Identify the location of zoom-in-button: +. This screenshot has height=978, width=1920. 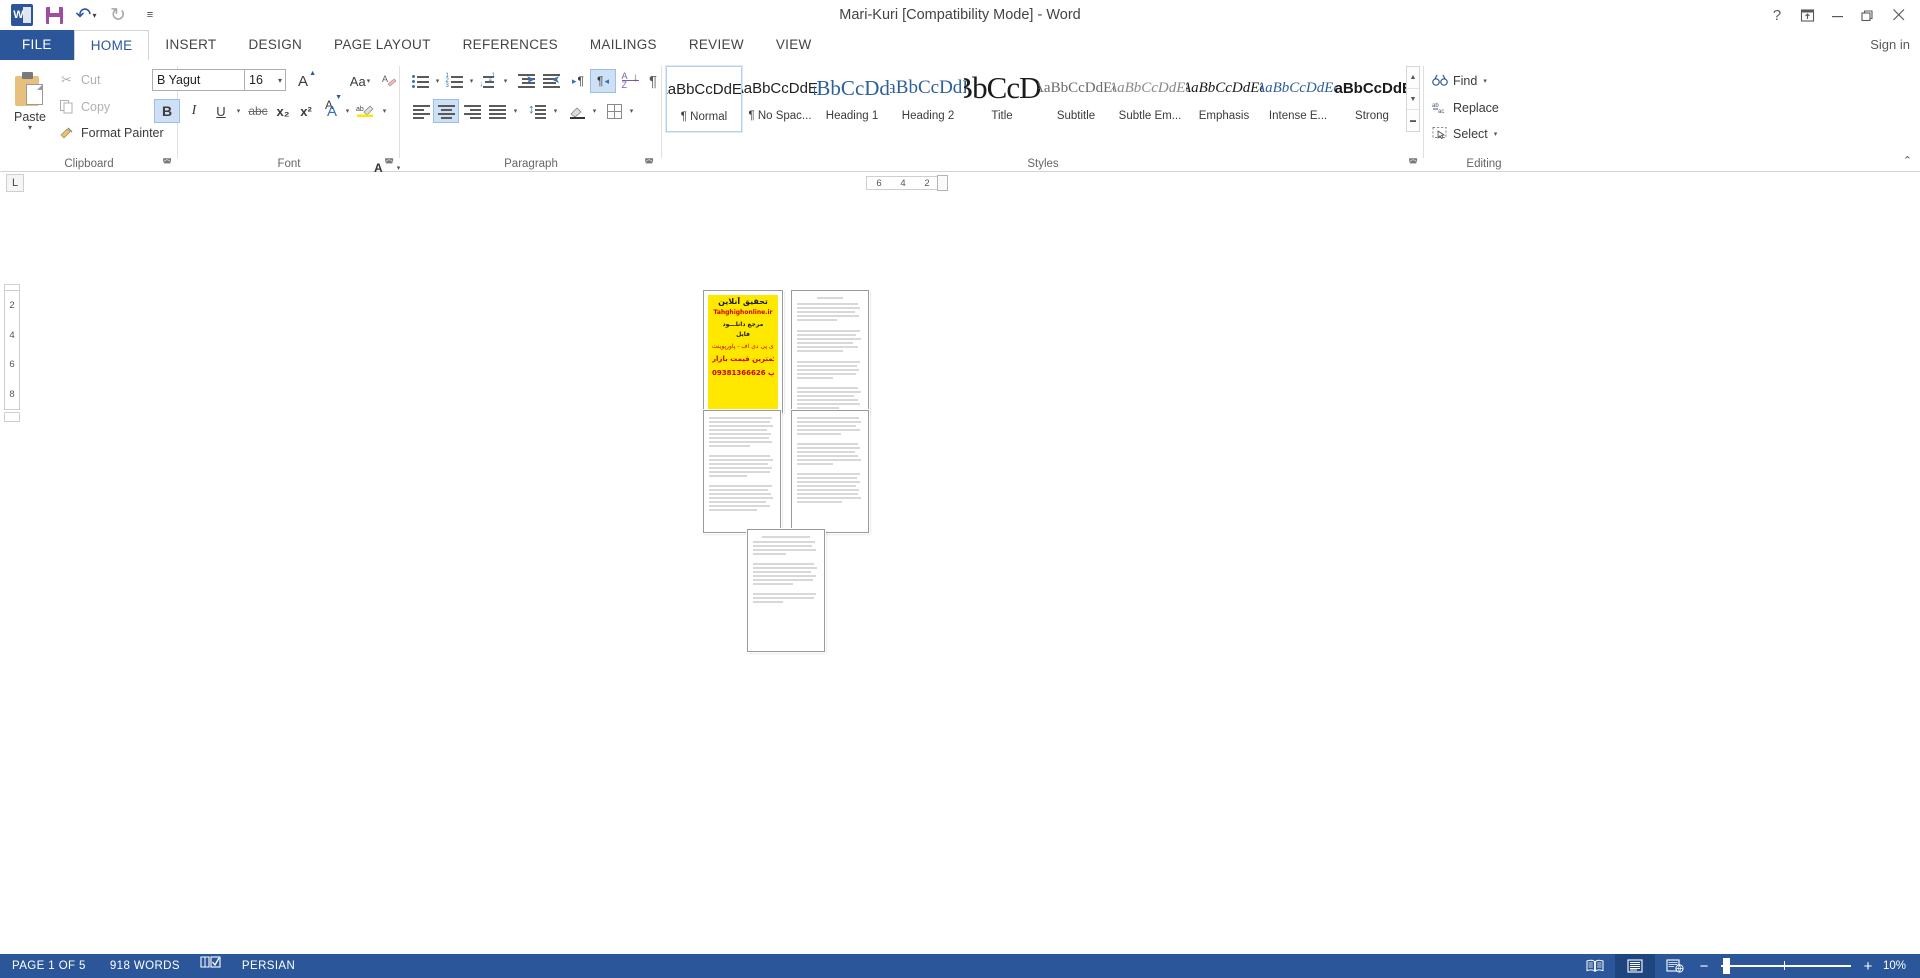
(1868, 966).